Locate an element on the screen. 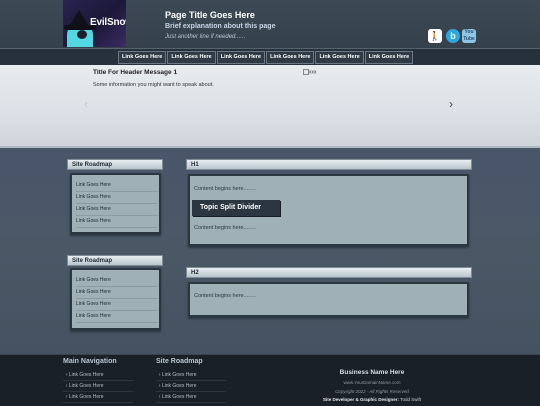  slide-image-placeholder: xxx is located at coordinates (310, 72).